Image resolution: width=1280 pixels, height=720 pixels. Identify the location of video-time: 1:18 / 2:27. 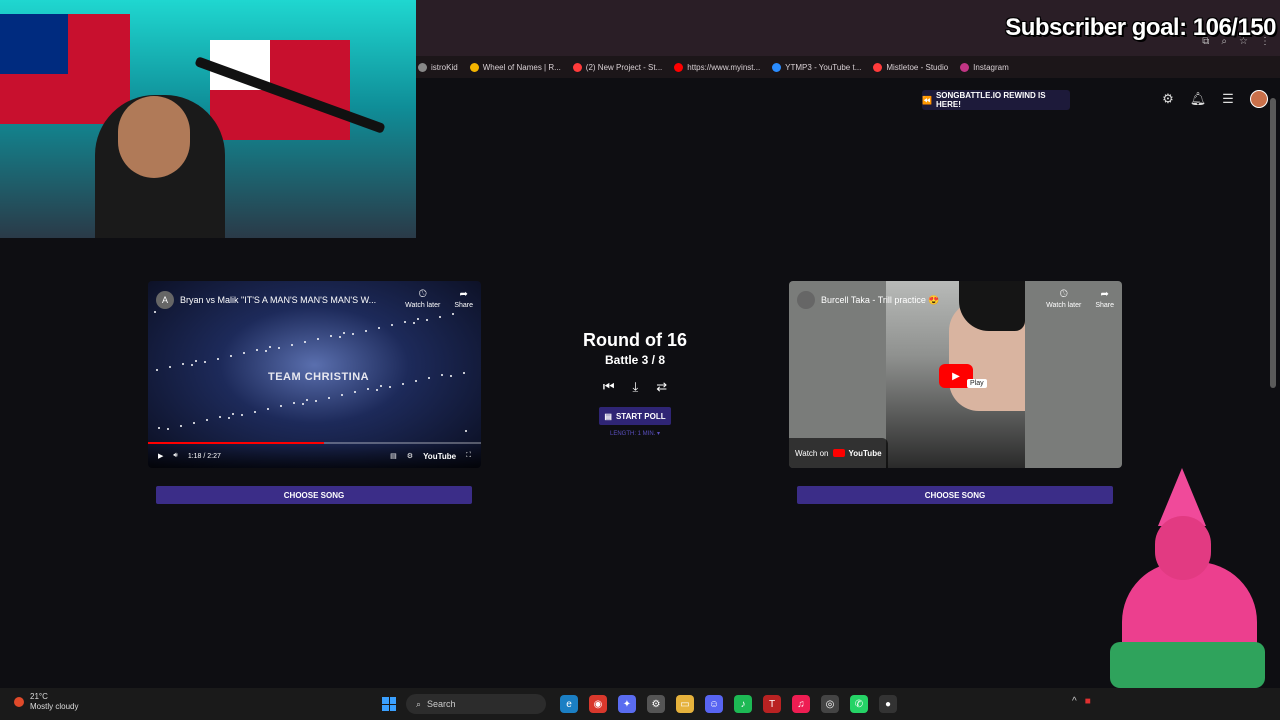
(204, 456).